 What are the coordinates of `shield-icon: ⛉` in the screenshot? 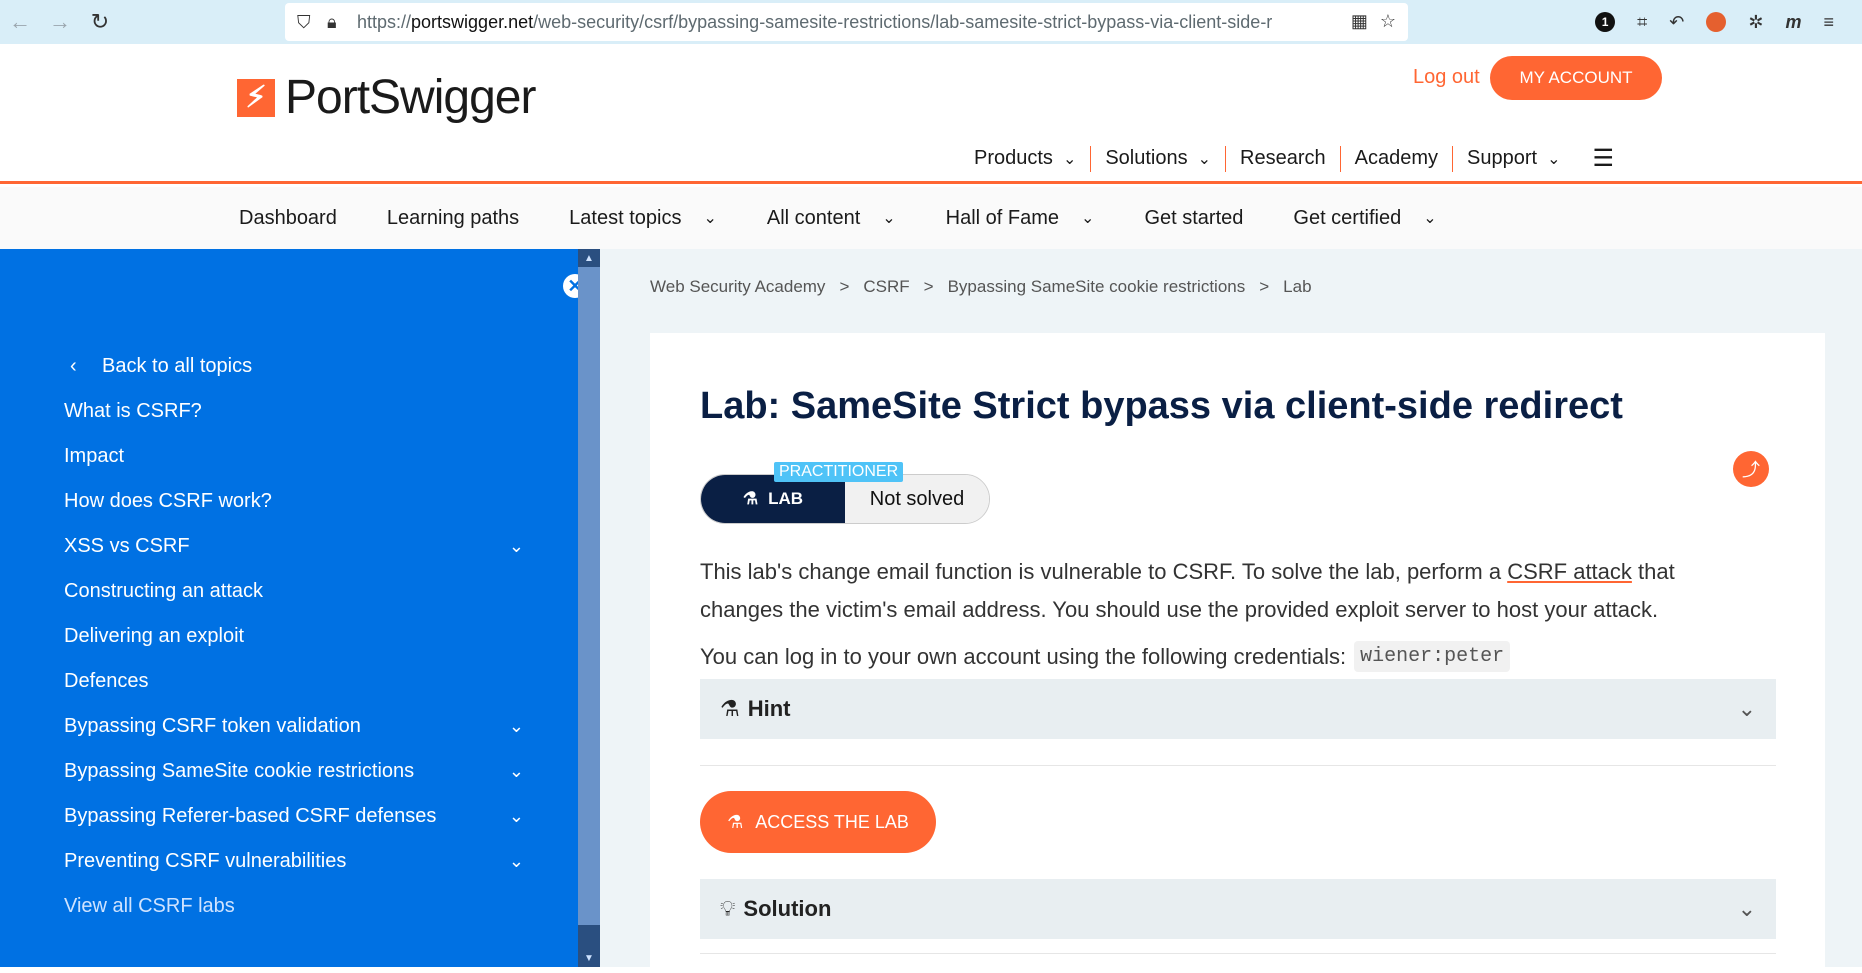 It's located at (304, 21).